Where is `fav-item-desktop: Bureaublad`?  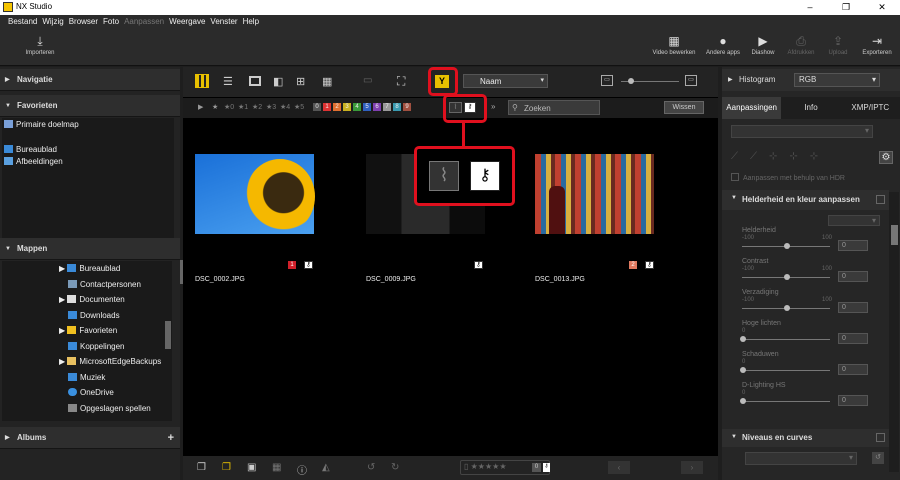
fav-item-desktop: Bureaublad is located at coordinates (30, 149).